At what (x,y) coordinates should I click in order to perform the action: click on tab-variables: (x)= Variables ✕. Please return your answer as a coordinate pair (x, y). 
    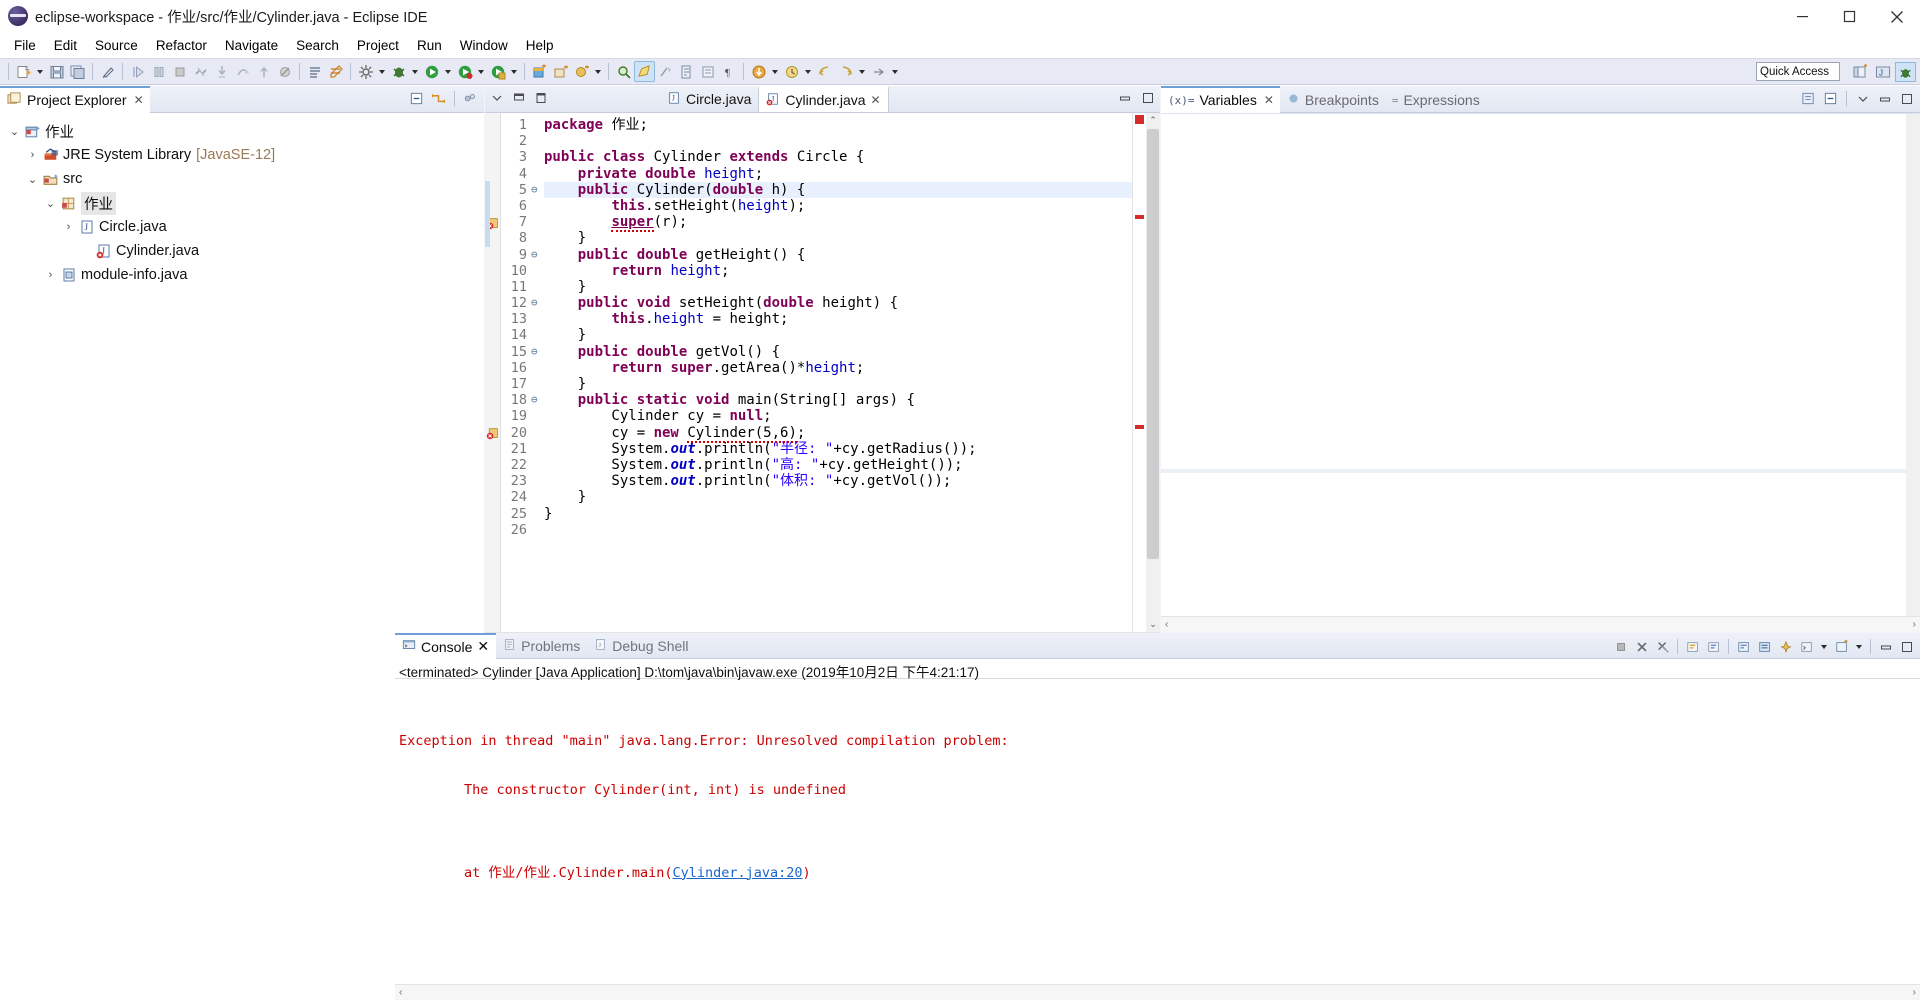
    Looking at the image, I should click on (1220, 99).